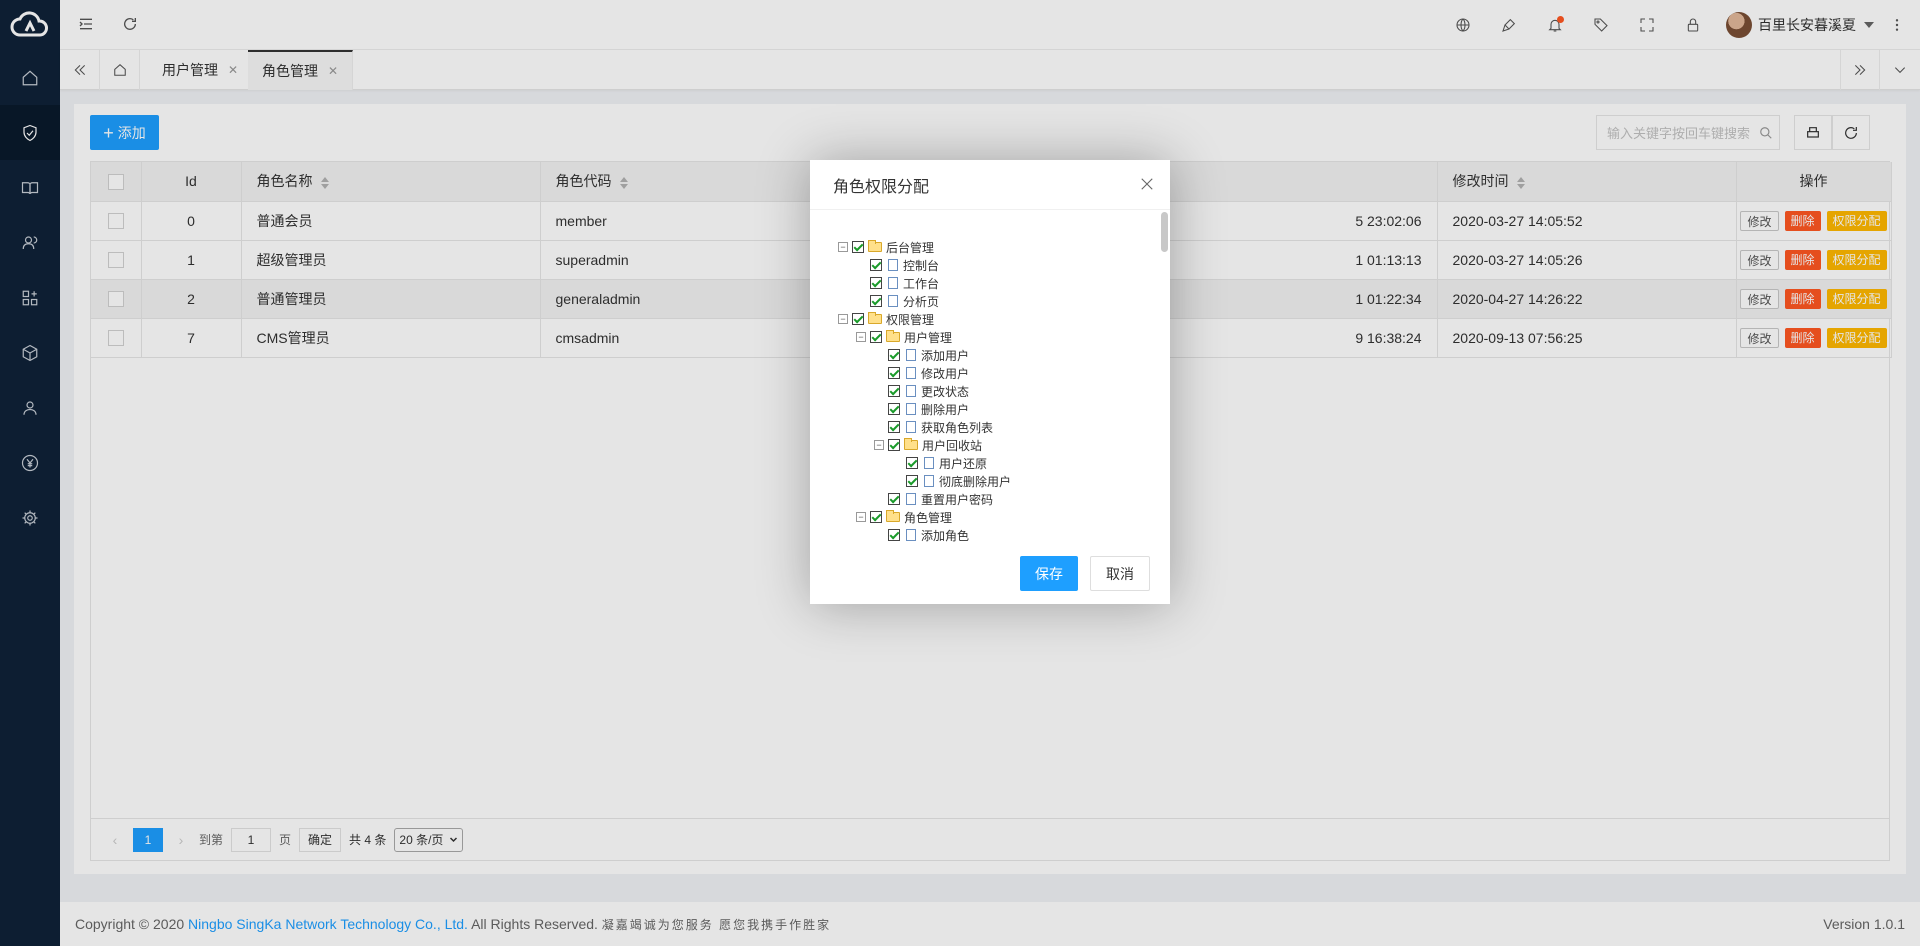  Describe the element at coordinates (910, 319) in the screenshot. I see `tree-node-label: 权限管理` at that location.